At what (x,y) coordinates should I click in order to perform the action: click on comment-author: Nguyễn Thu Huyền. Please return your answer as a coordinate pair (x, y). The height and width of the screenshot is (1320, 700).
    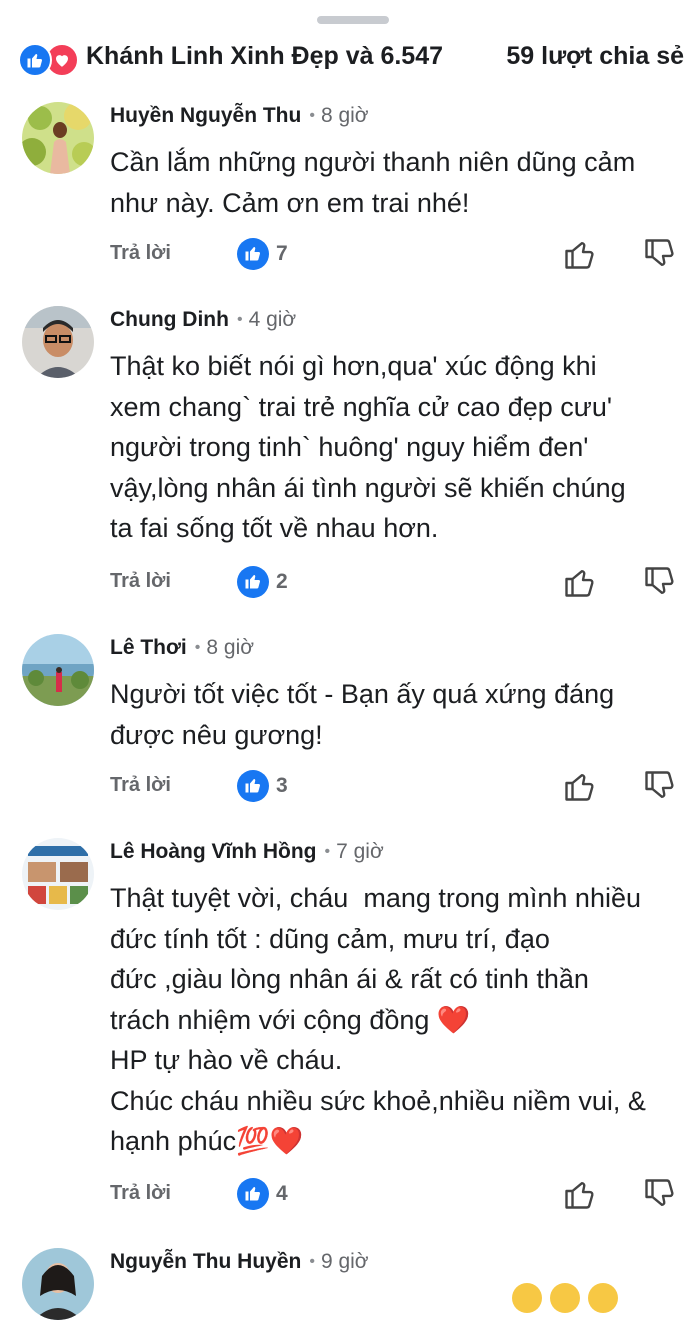
    Looking at the image, I should click on (205, 1261).